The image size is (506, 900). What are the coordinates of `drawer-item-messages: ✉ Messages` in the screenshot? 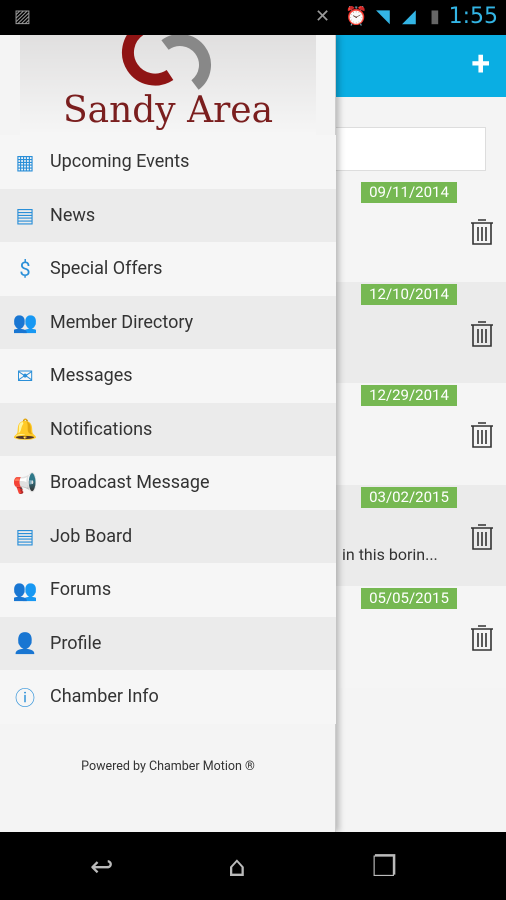 It's located at (168, 376).